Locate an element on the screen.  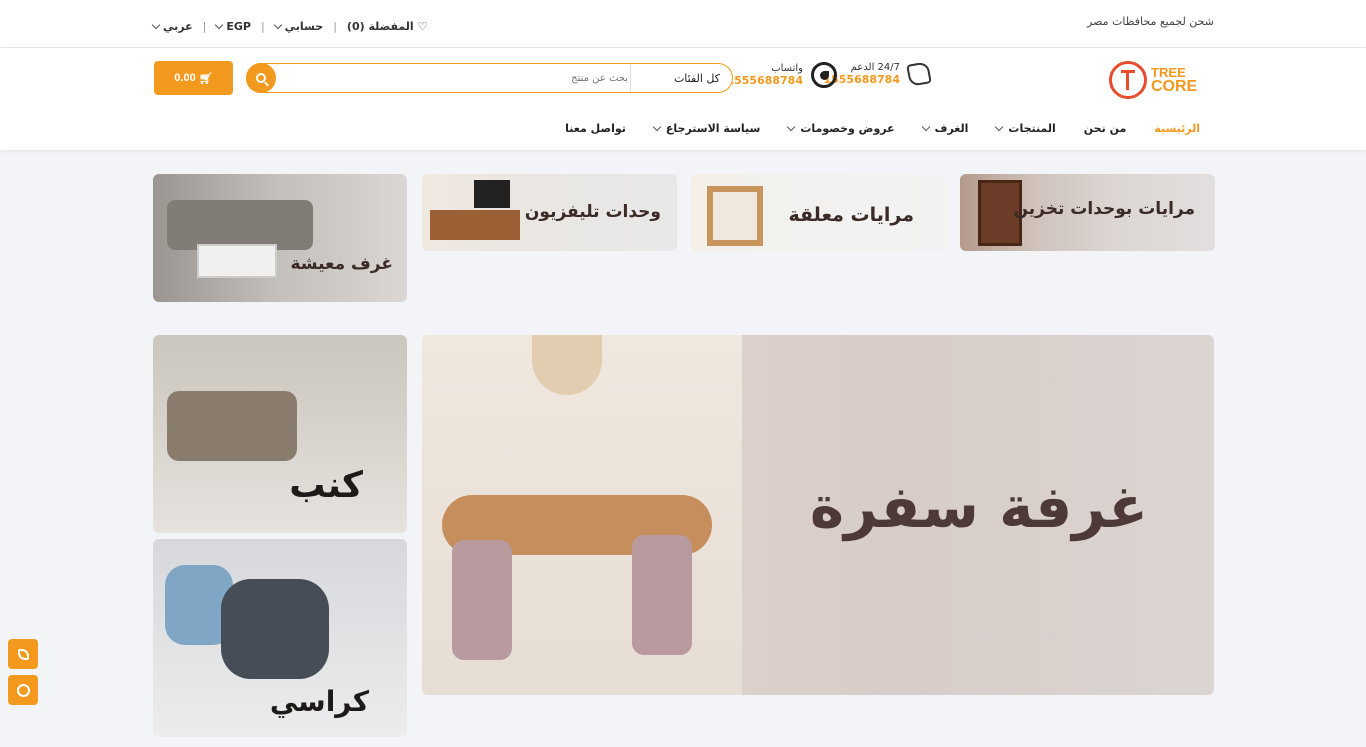
top-links: عربي | EGP | حسابي | المفضلة (0) ♡ is located at coordinates (289, 26).